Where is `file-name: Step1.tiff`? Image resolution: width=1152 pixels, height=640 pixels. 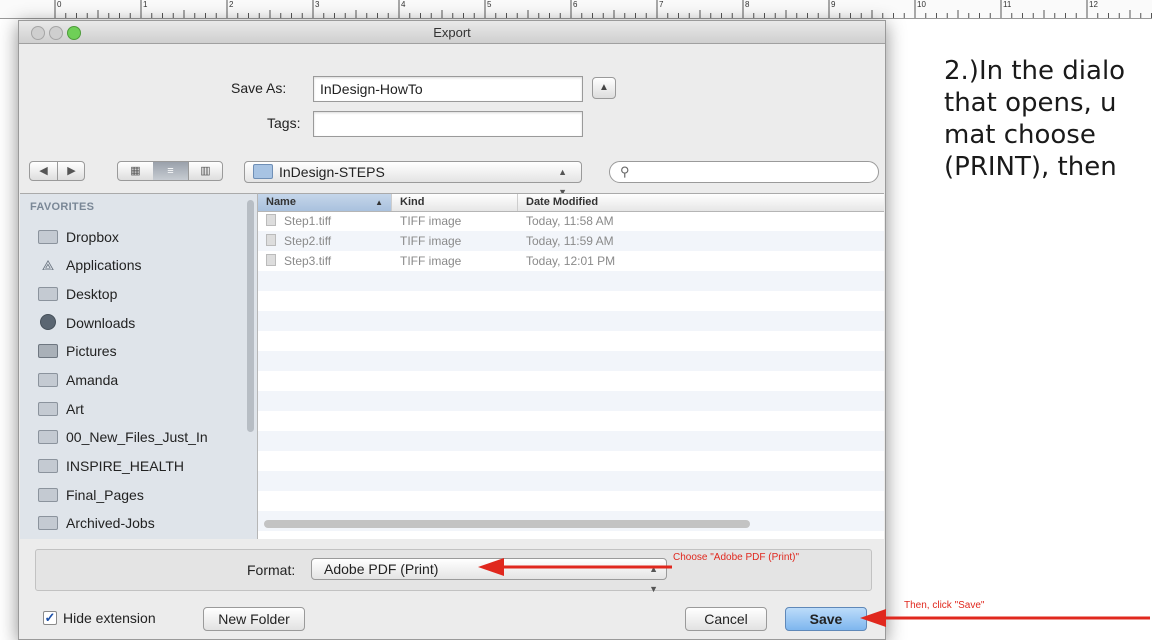
file-name: Step1.tiff is located at coordinates (308, 221).